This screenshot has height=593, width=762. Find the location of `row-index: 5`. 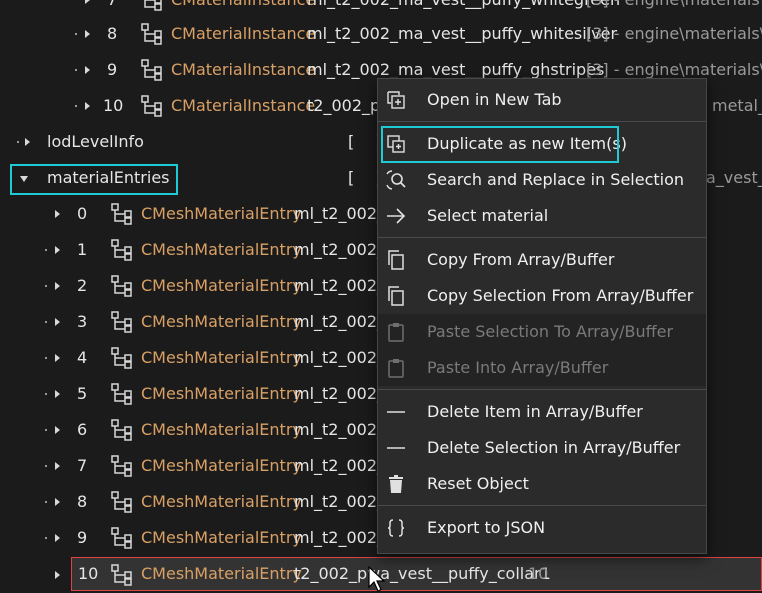

row-index: 5 is located at coordinates (82, 393).